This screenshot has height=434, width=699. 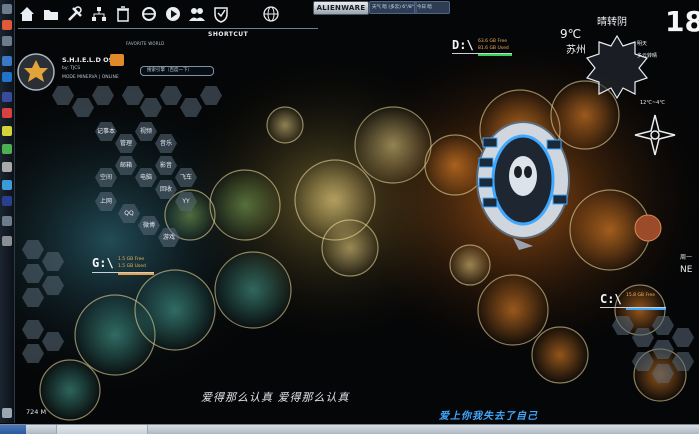 What do you see at coordinates (221, 14) in the screenshot?
I see `shield-icon` at bounding box center [221, 14].